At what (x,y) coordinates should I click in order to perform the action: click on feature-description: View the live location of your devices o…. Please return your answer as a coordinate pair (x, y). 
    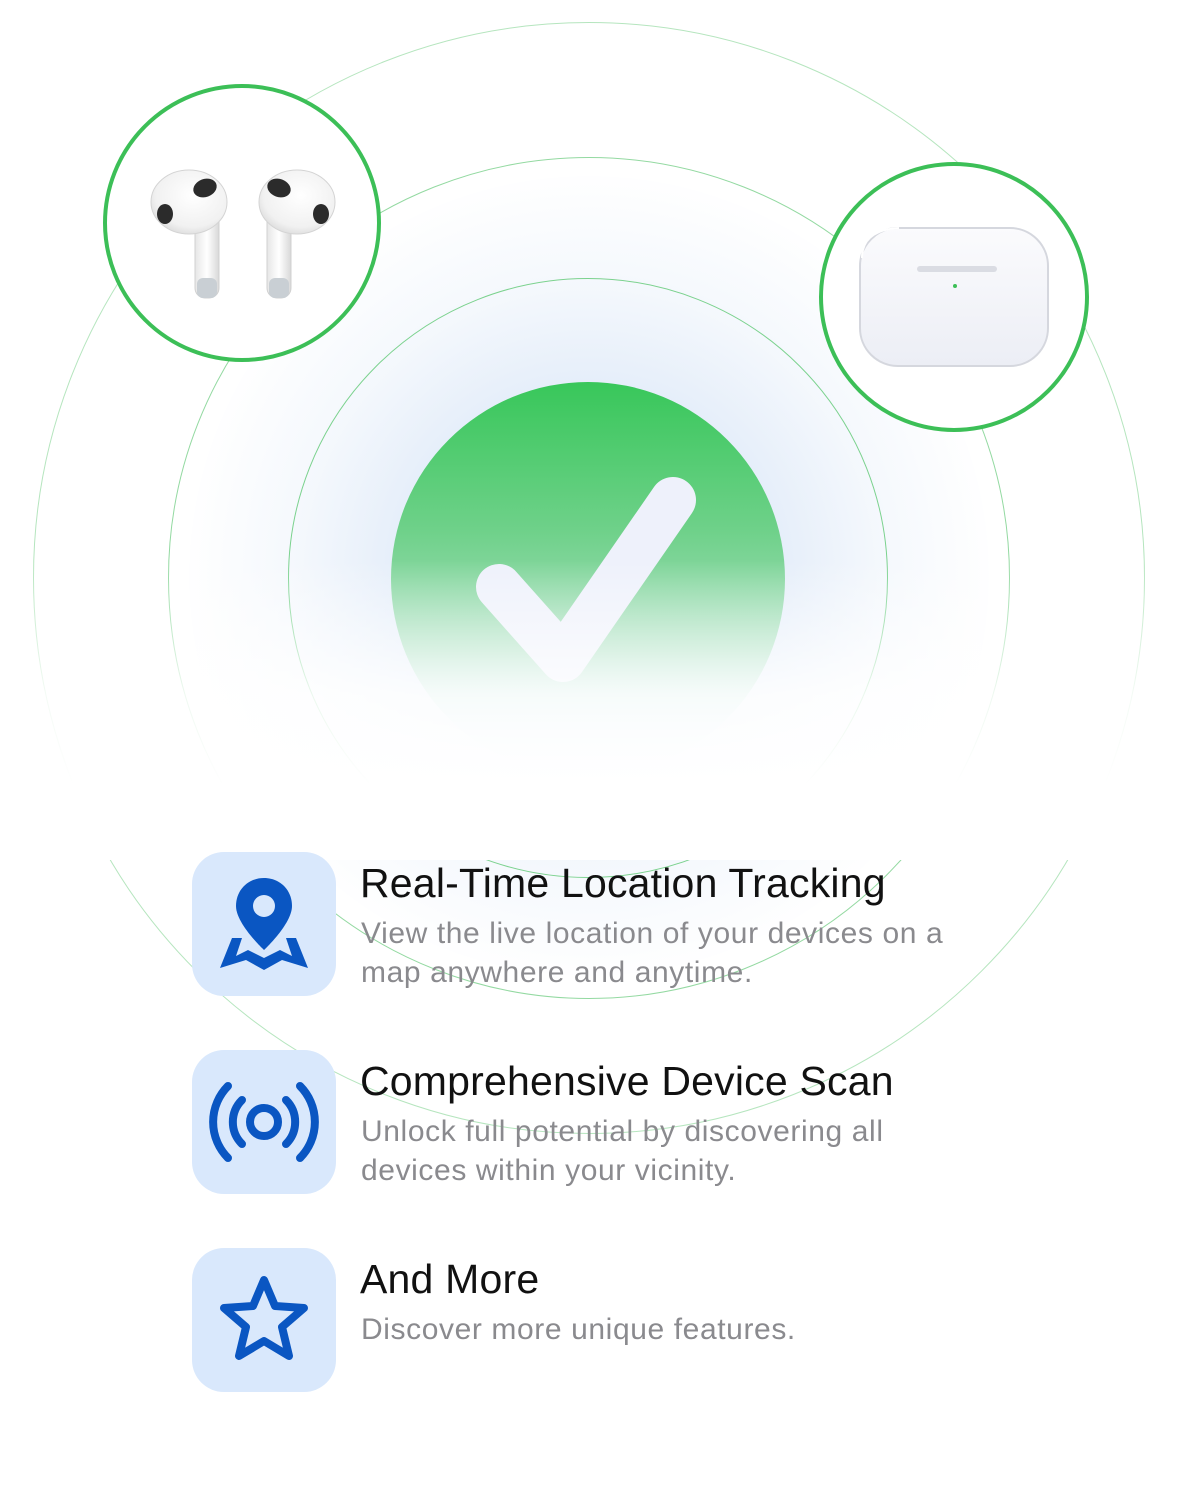
    Looking at the image, I should click on (652, 953).